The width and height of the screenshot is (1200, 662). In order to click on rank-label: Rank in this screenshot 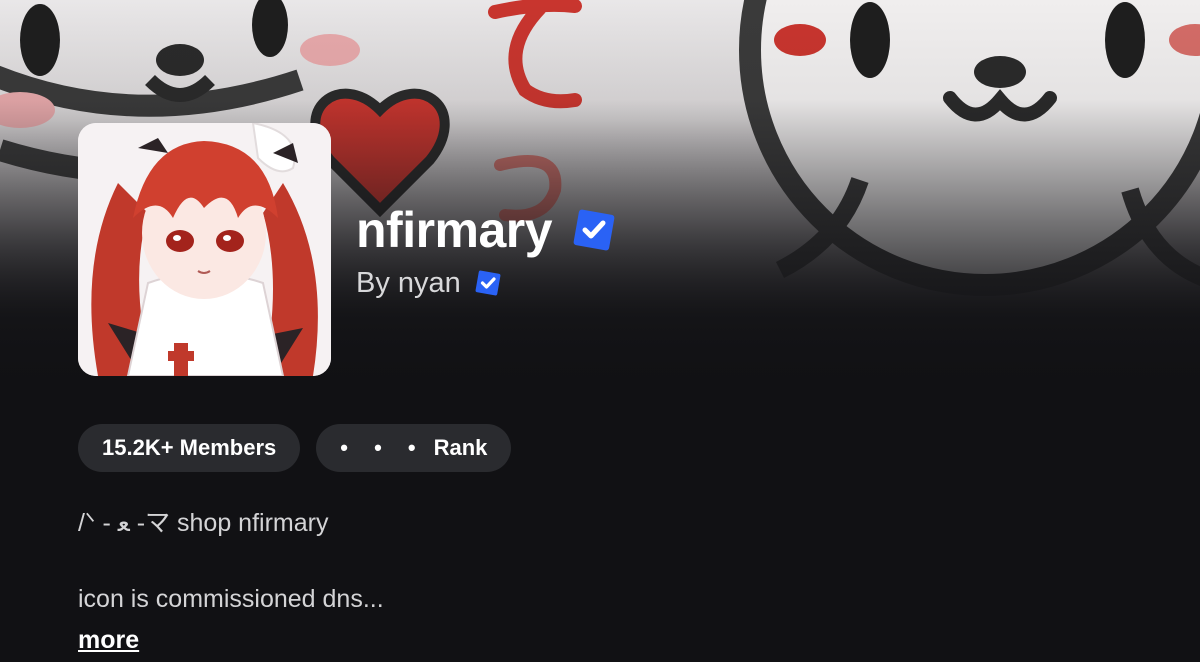, I will do `click(460, 447)`.